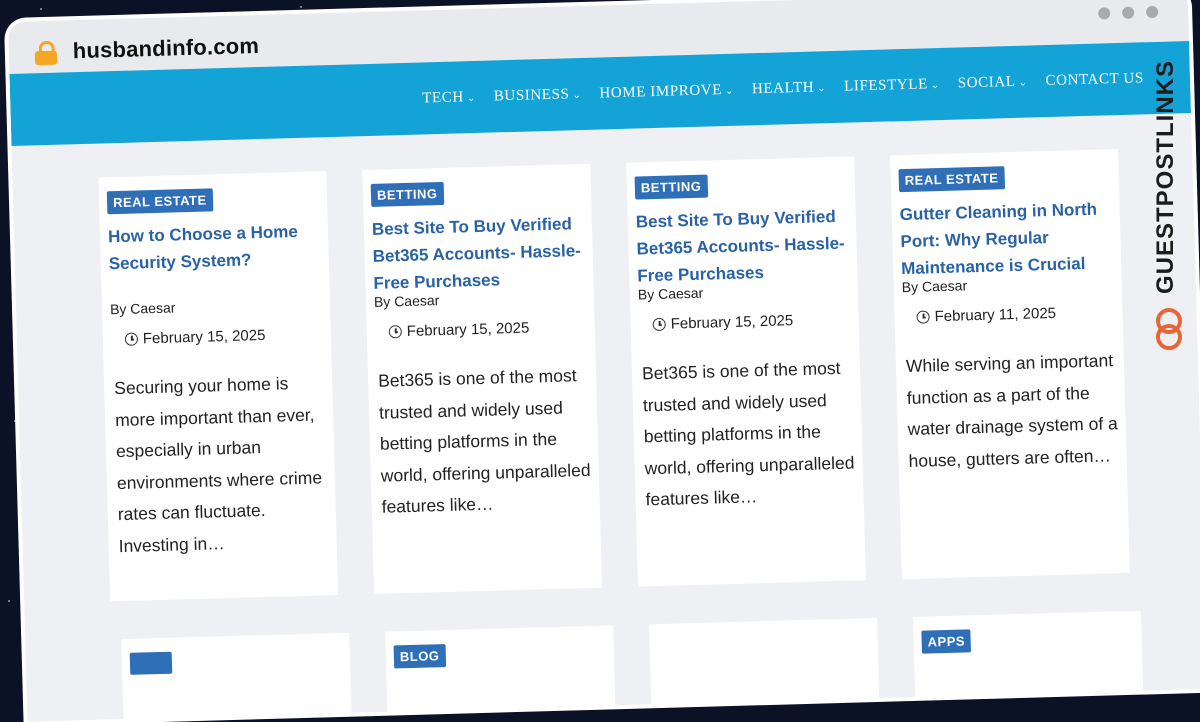  What do you see at coordinates (500, 673) in the screenshot?
I see `post-card: BLOG` at bounding box center [500, 673].